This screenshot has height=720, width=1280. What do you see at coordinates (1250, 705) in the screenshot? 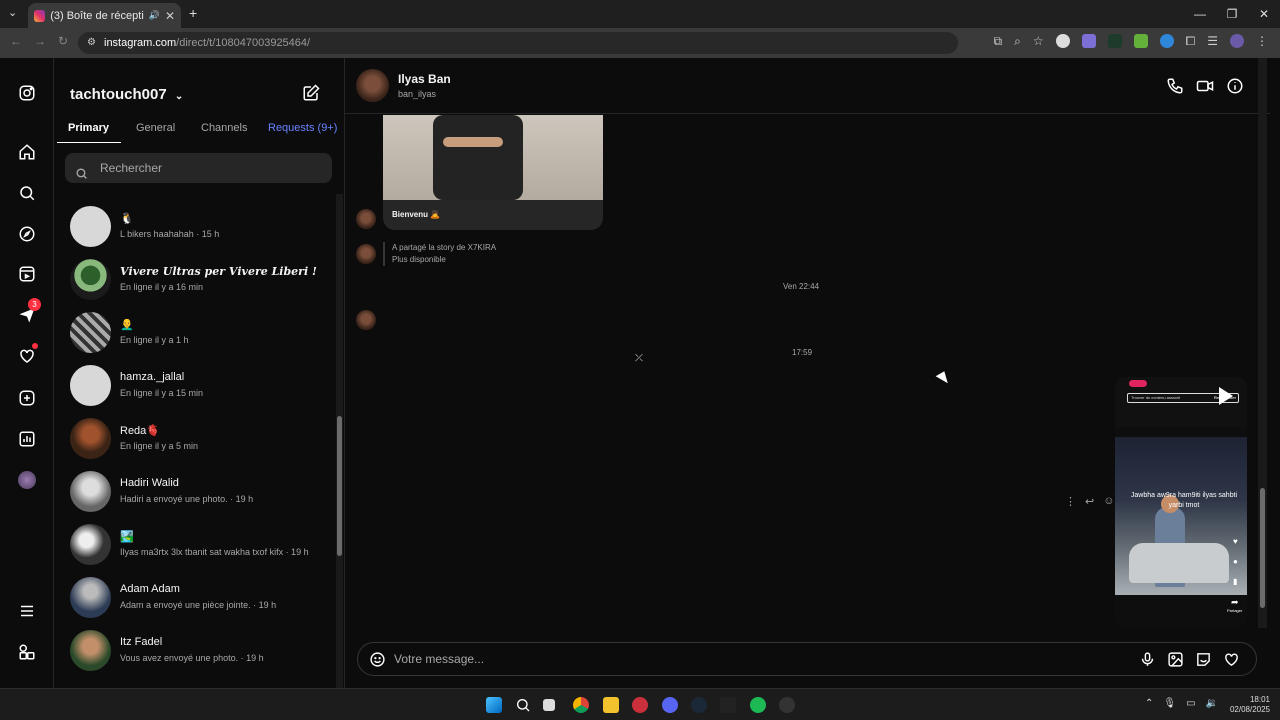
I see `clock: 18:01 02/08/2025` at bounding box center [1250, 705].